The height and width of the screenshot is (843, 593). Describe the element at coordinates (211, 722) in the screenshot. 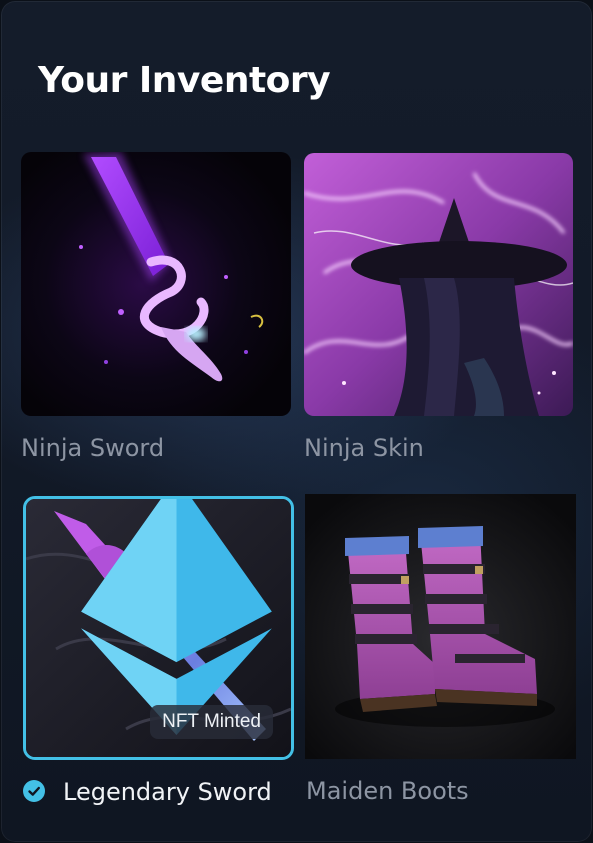

I see `nft-minted-badge: NFT Minted` at that location.